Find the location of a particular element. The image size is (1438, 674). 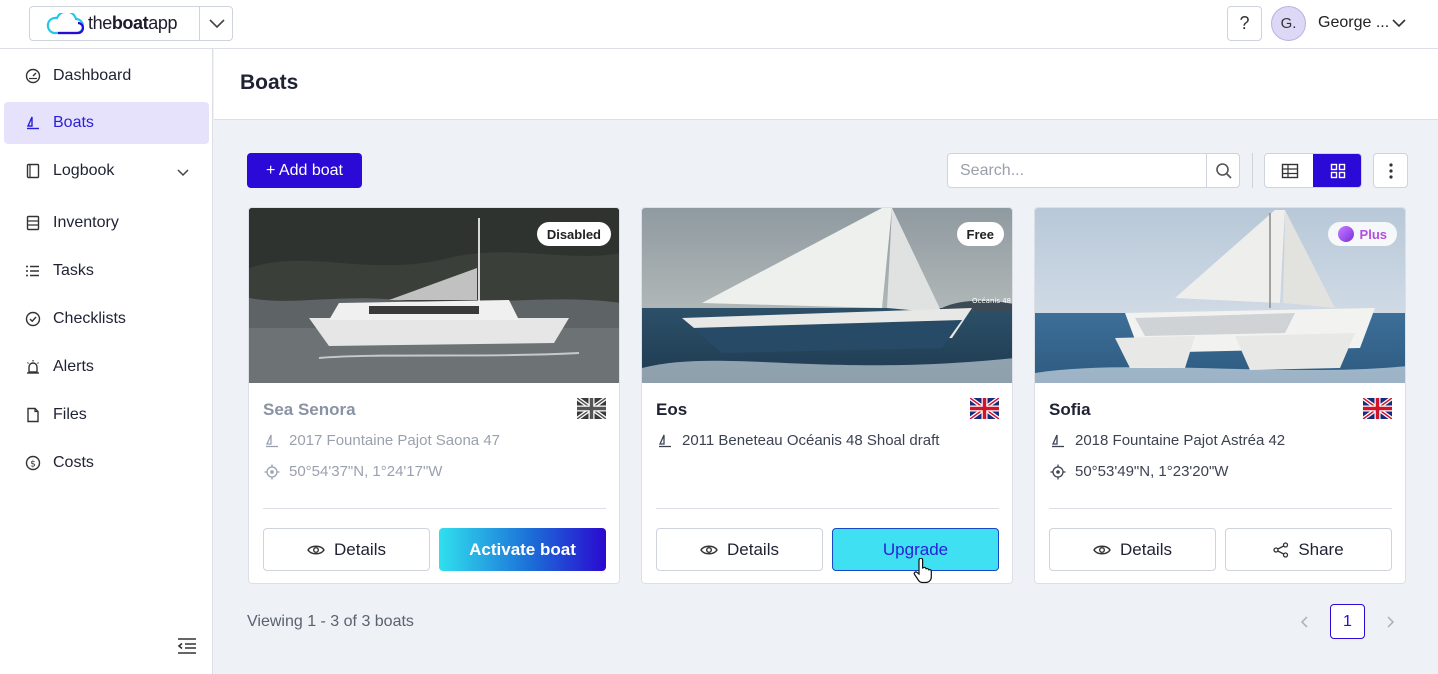

boat-model: 2018 Fountaine Pajot Astréa 42 is located at coordinates (1167, 440).